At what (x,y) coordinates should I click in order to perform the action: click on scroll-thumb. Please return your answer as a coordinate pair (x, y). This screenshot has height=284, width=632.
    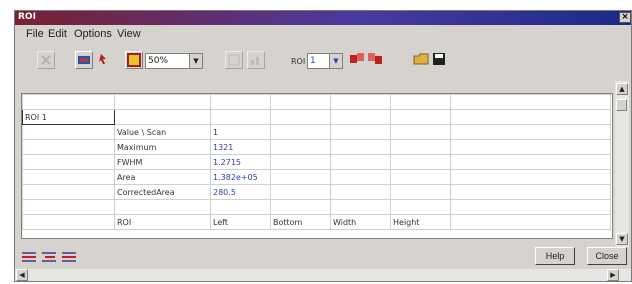
    Looking at the image, I should click on (621, 105).